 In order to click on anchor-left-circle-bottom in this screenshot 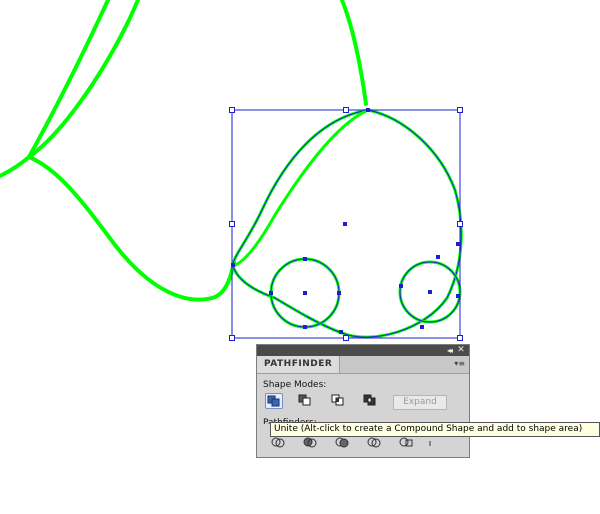, I will do `click(305, 327)`.